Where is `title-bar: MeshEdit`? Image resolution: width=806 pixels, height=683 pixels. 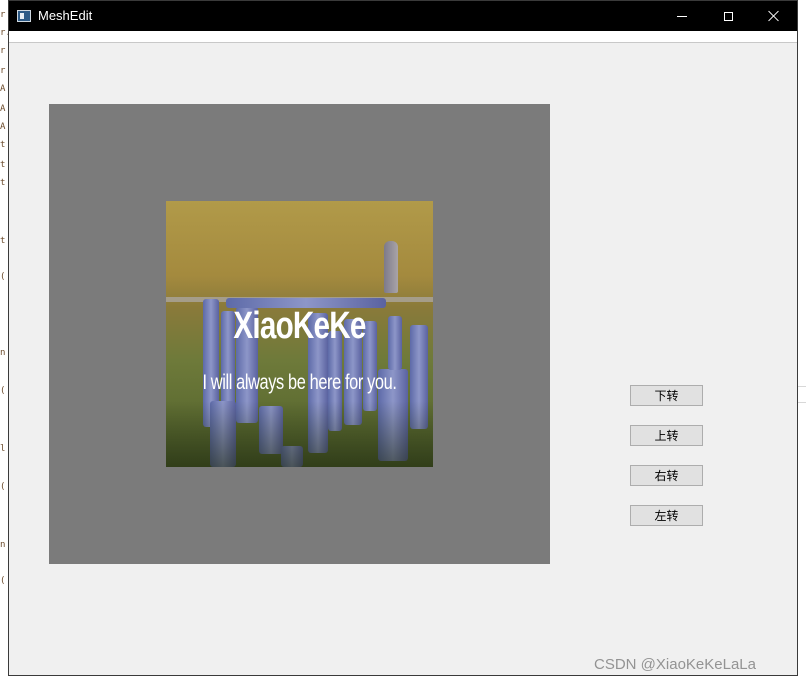
title-bar: MeshEdit is located at coordinates (403, 16).